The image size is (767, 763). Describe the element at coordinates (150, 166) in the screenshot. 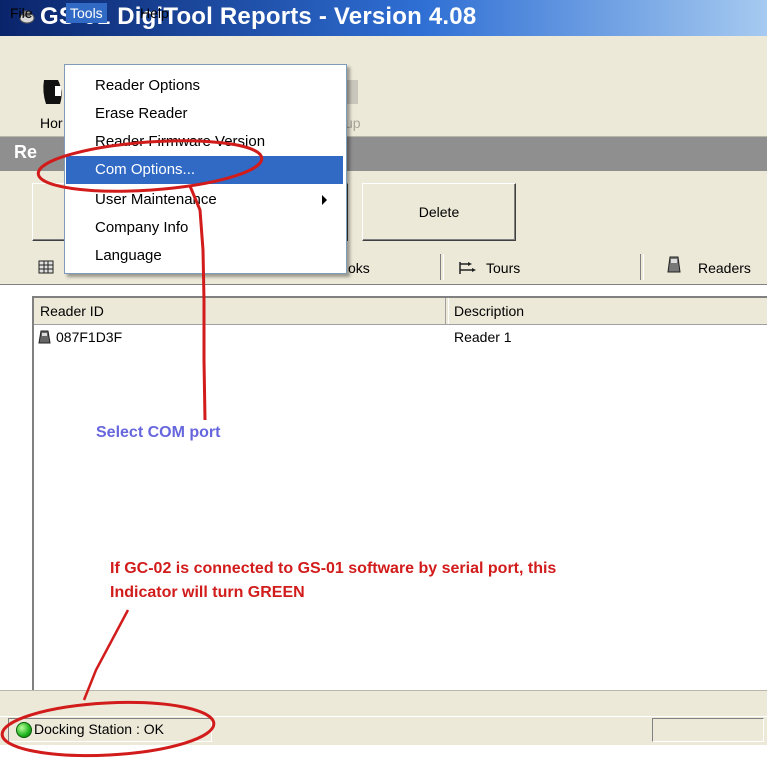

I see `com-options-highlight-ellipse` at that location.